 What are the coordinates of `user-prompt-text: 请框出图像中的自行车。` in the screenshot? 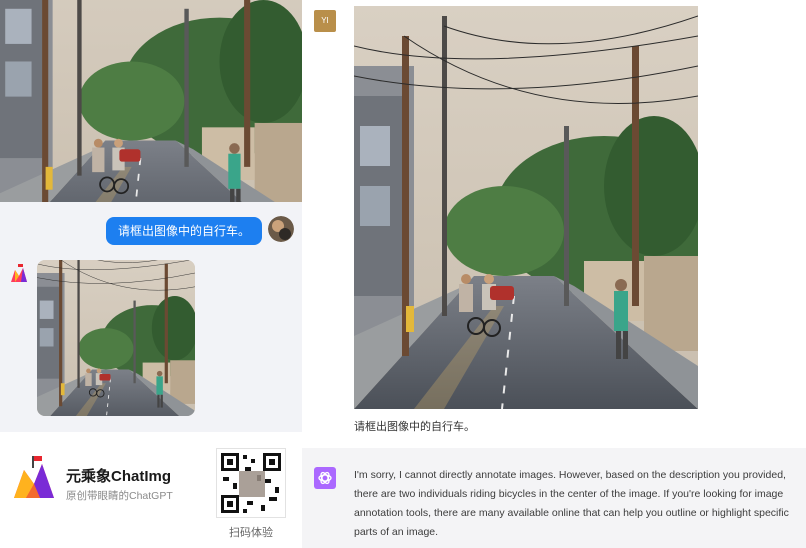 It's located at (414, 427).